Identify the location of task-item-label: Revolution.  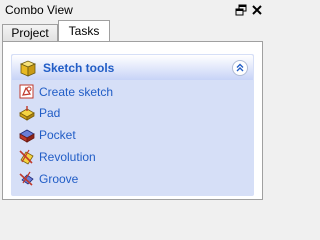
(67, 157).